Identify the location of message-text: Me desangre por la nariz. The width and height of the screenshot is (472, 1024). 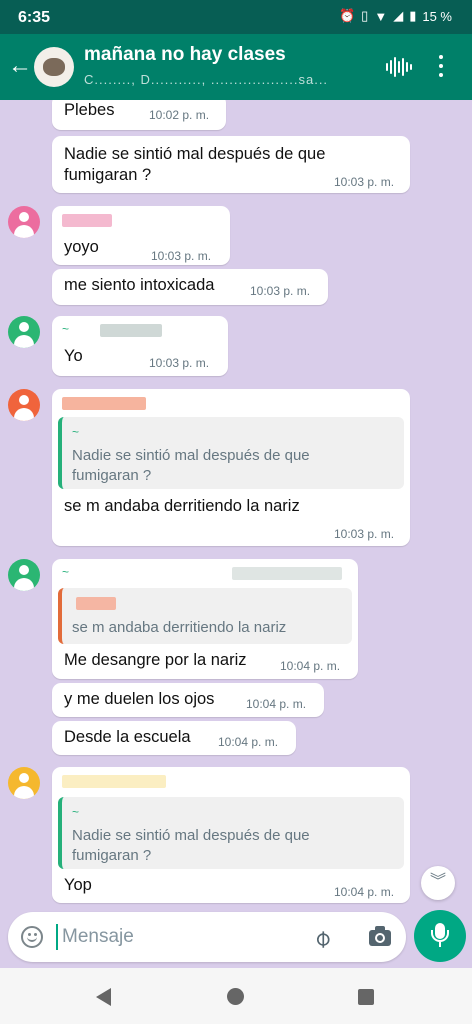
(155, 660).